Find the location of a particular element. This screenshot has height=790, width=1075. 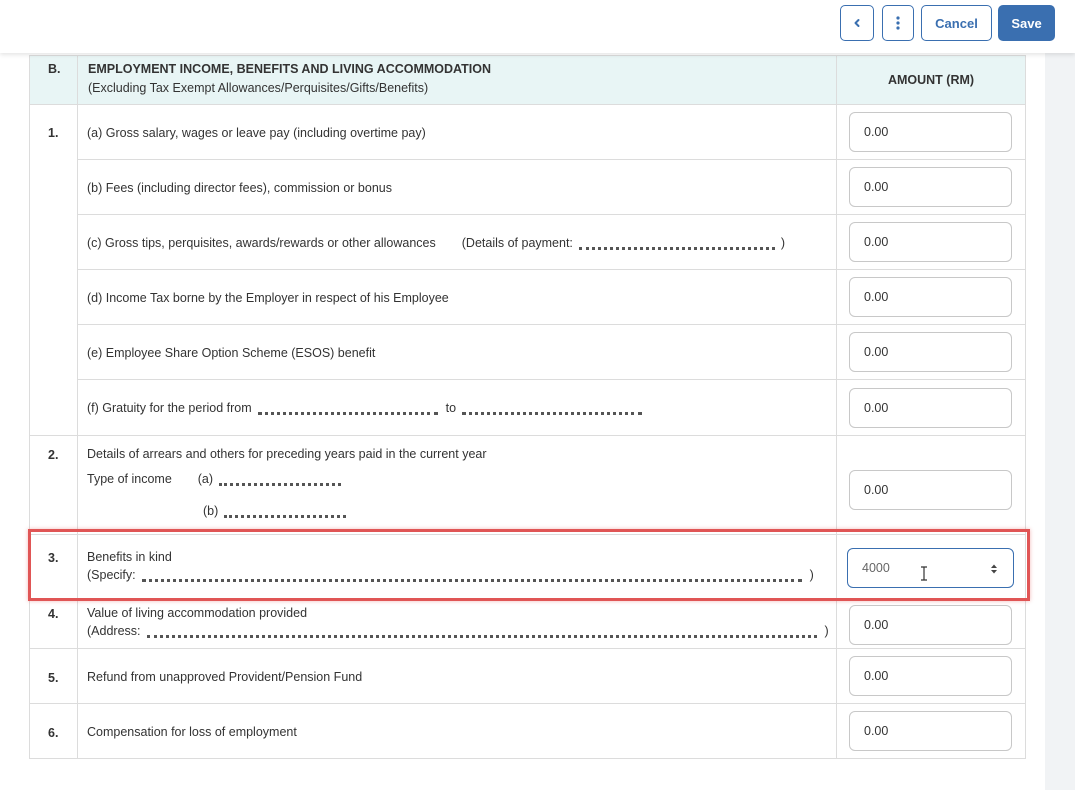

address-label: (Address: is located at coordinates (114, 631).